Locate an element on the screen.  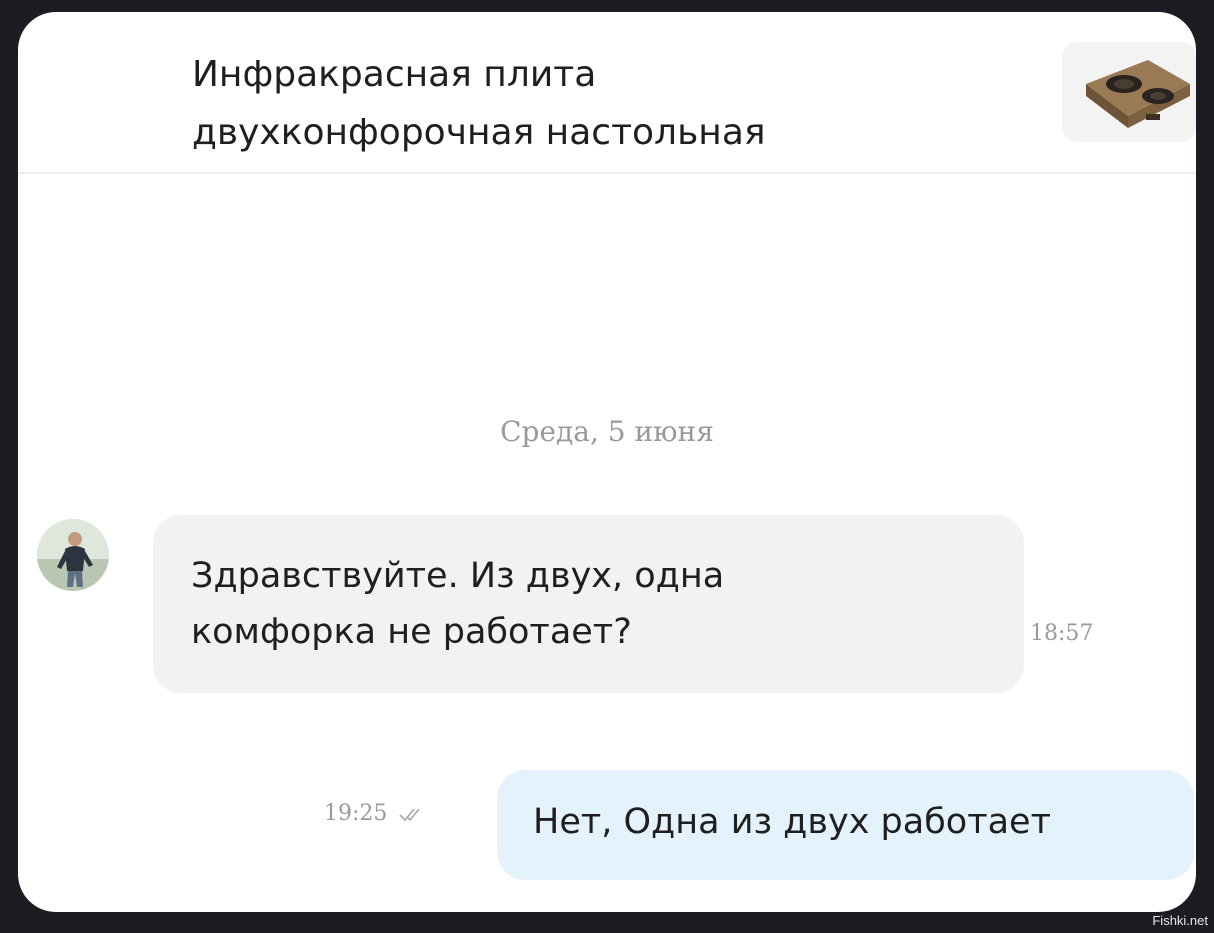
outgoing-message-time: 19:25 is located at coordinates (356, 813).